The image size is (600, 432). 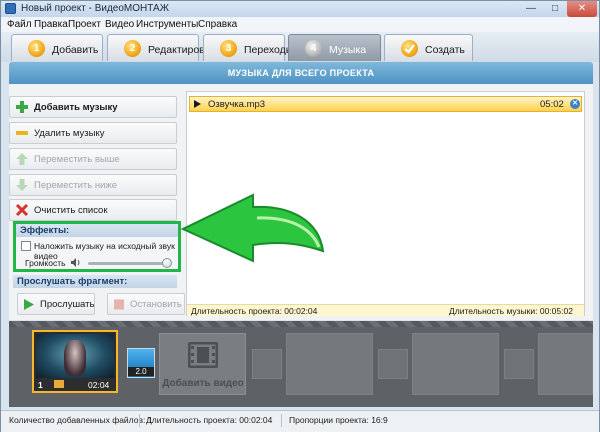 I want to click on video-clip: 1 02:04, so click(x=75, y=361).